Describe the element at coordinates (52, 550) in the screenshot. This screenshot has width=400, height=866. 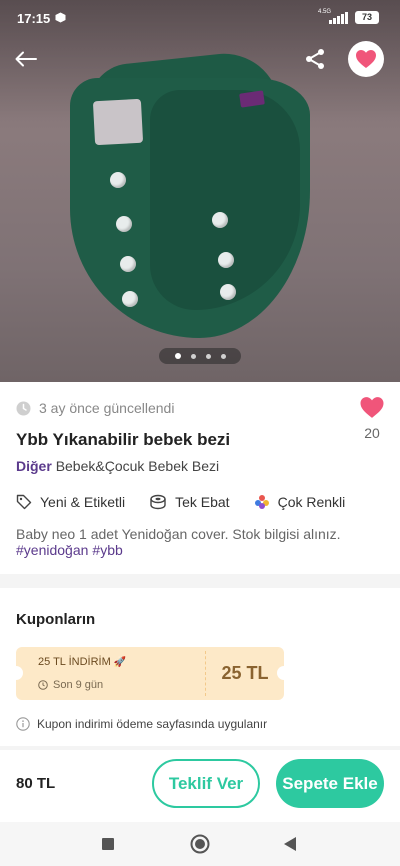
I see `hashtag-link: #yenidoğan` at that location.